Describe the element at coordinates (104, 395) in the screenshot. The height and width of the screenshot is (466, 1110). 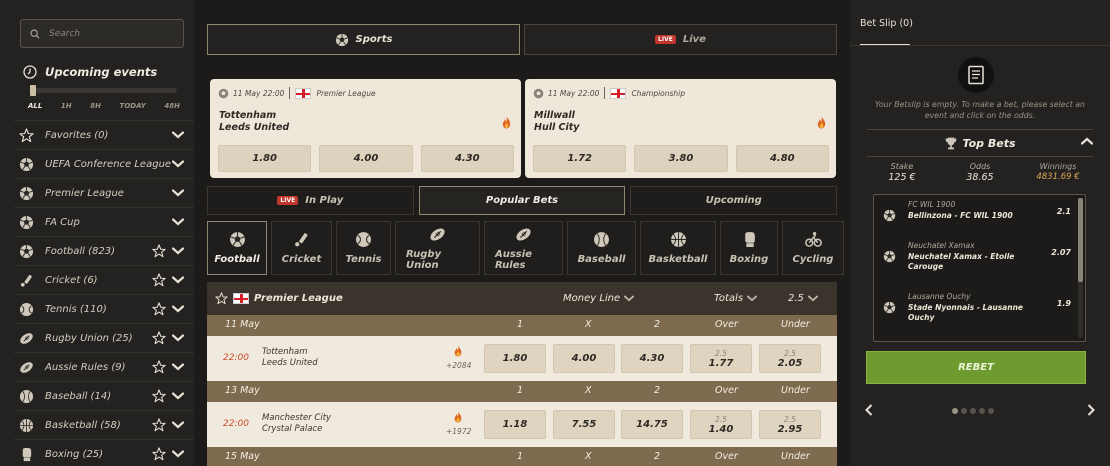
I see `sidebar-item-baseball: Baseball (14)` at that location.